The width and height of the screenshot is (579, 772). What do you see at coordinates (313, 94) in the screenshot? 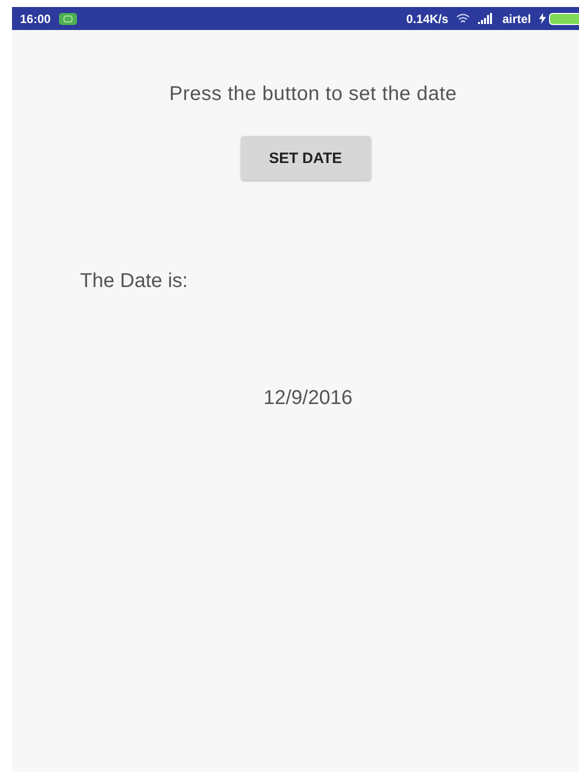
I see `instruction-text: Press the button to set the date` at bounding box center [313, 94].